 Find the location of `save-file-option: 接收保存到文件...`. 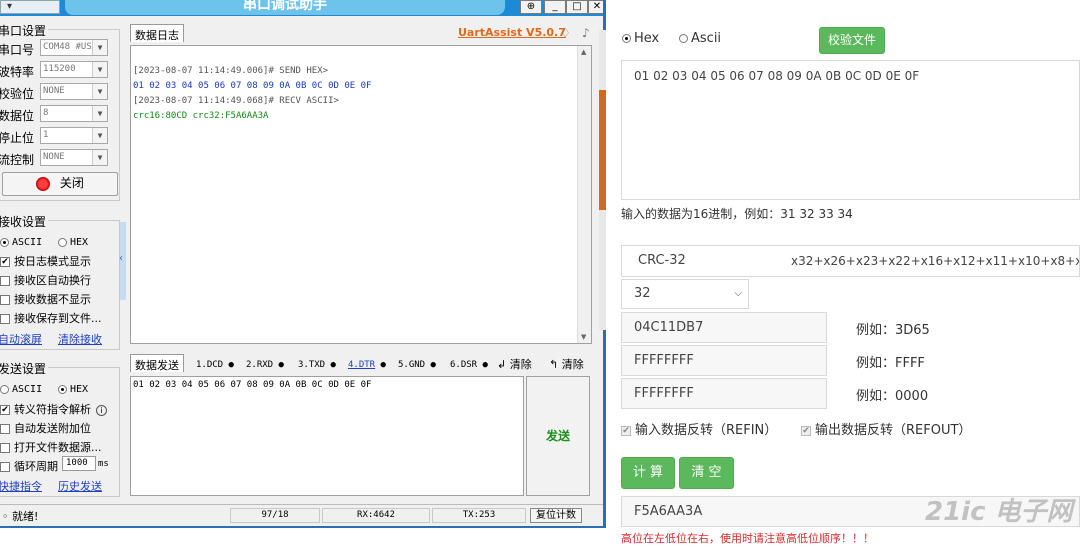

save-file-option: 接收保存到文件... is located at coordinates (51, 318).